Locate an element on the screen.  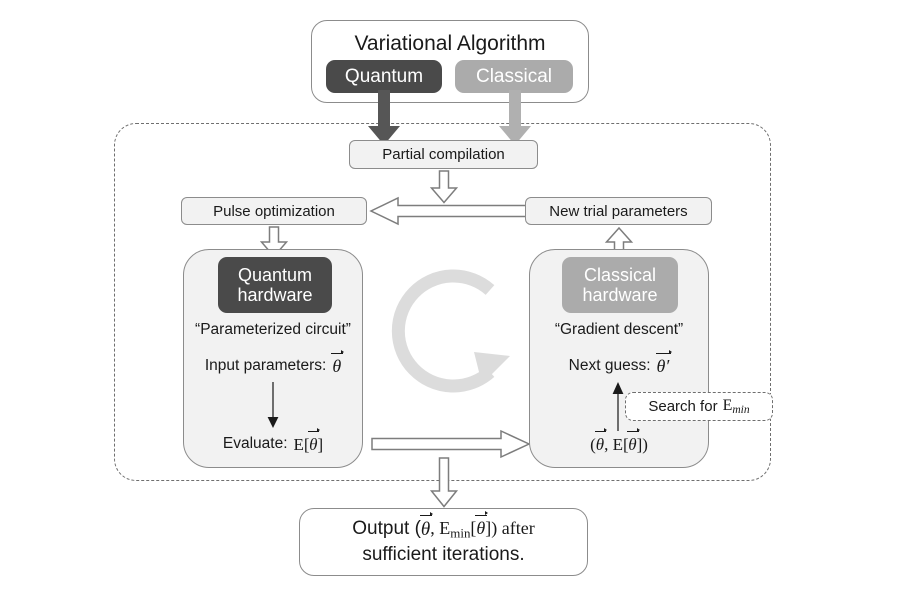
classical-hardware-chip-line1: Classical is located at coordinates (620, 274).